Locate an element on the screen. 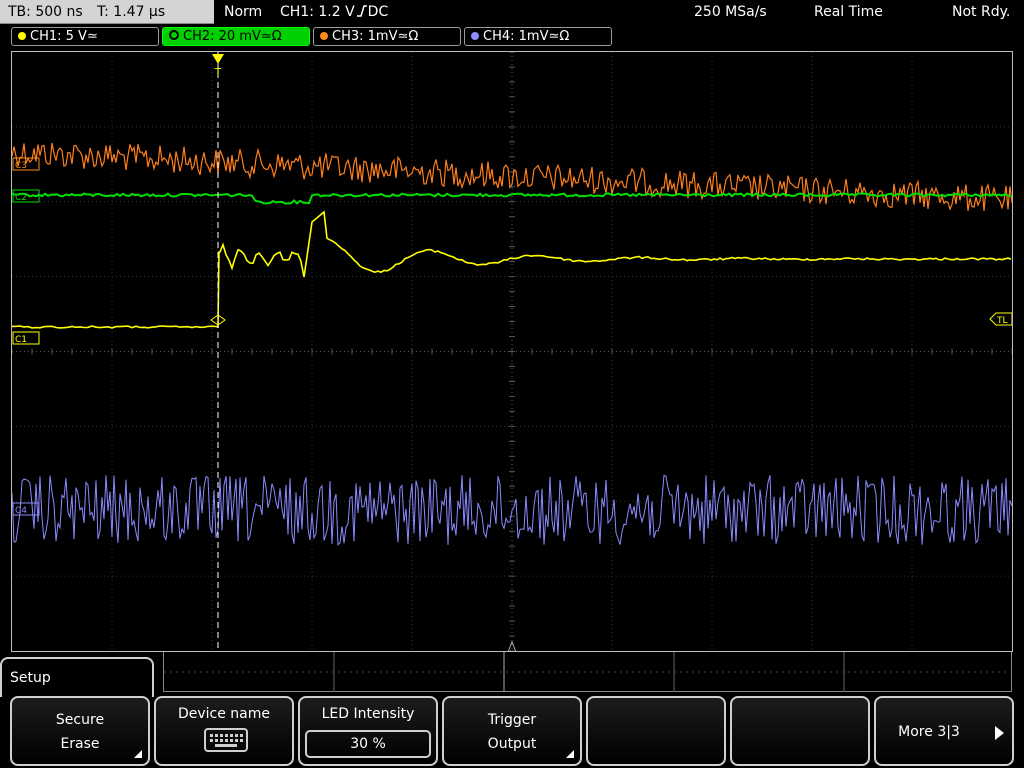 The width and height of the screenshot is (1024, 768). trigger-level-marker: TL is located at coordinates (1000, 319).